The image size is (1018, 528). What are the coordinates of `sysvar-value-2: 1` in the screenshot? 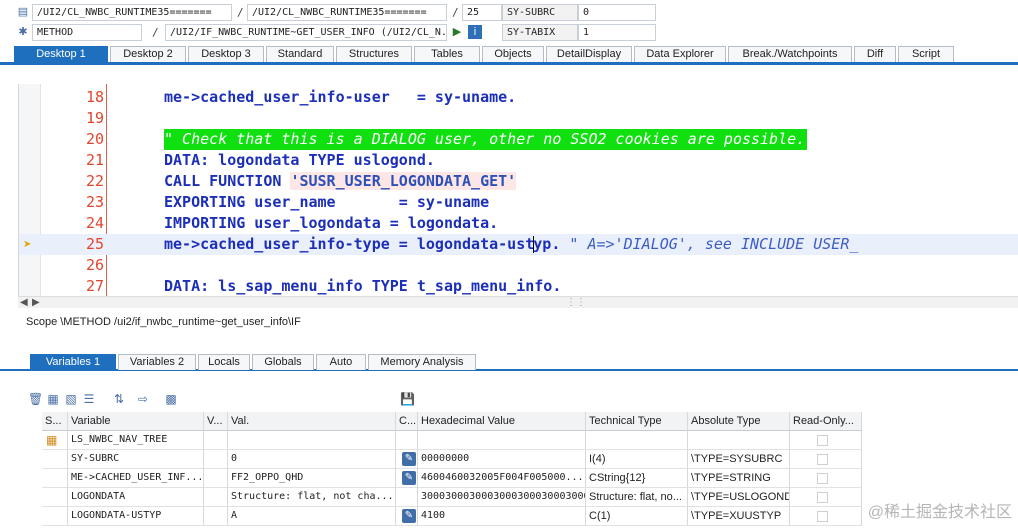 It's located at (617, 32).